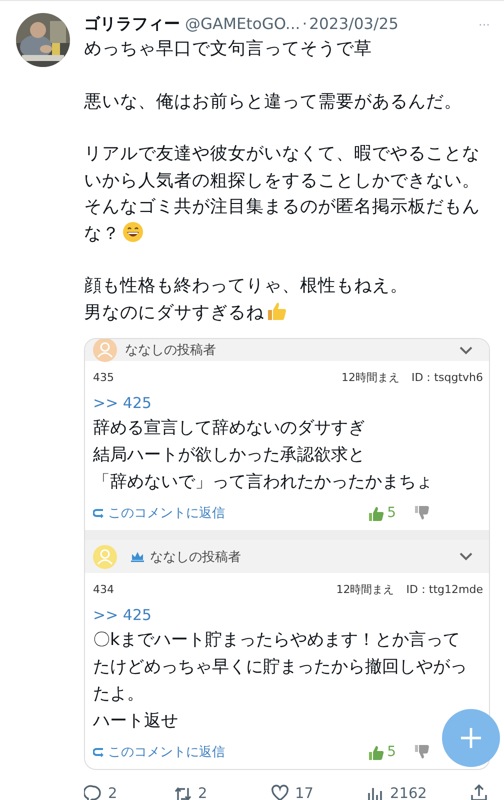 Image resolution: width=504 pixels, height=800 pixels. Describe the element at coordinates (263, 482) in the screenshot. I see `comment-text: 「辞めないで」って言われたかったかまちょ` at that location.